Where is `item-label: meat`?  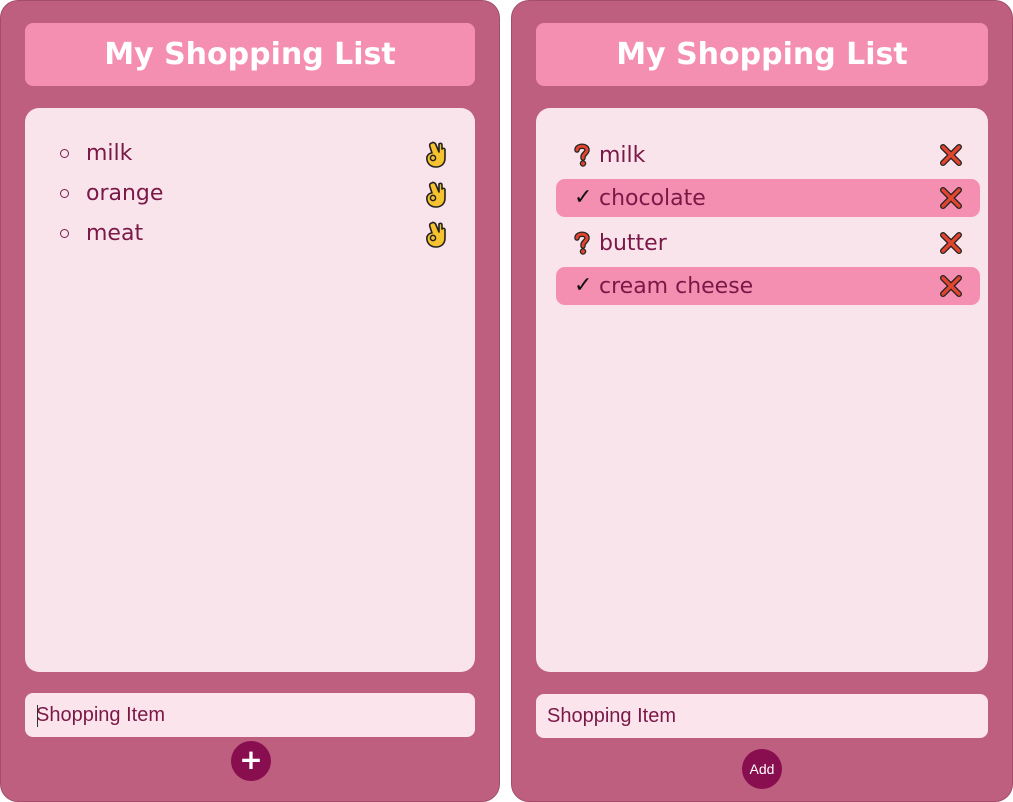
item-label: meat is located at coordinates (115, 233).